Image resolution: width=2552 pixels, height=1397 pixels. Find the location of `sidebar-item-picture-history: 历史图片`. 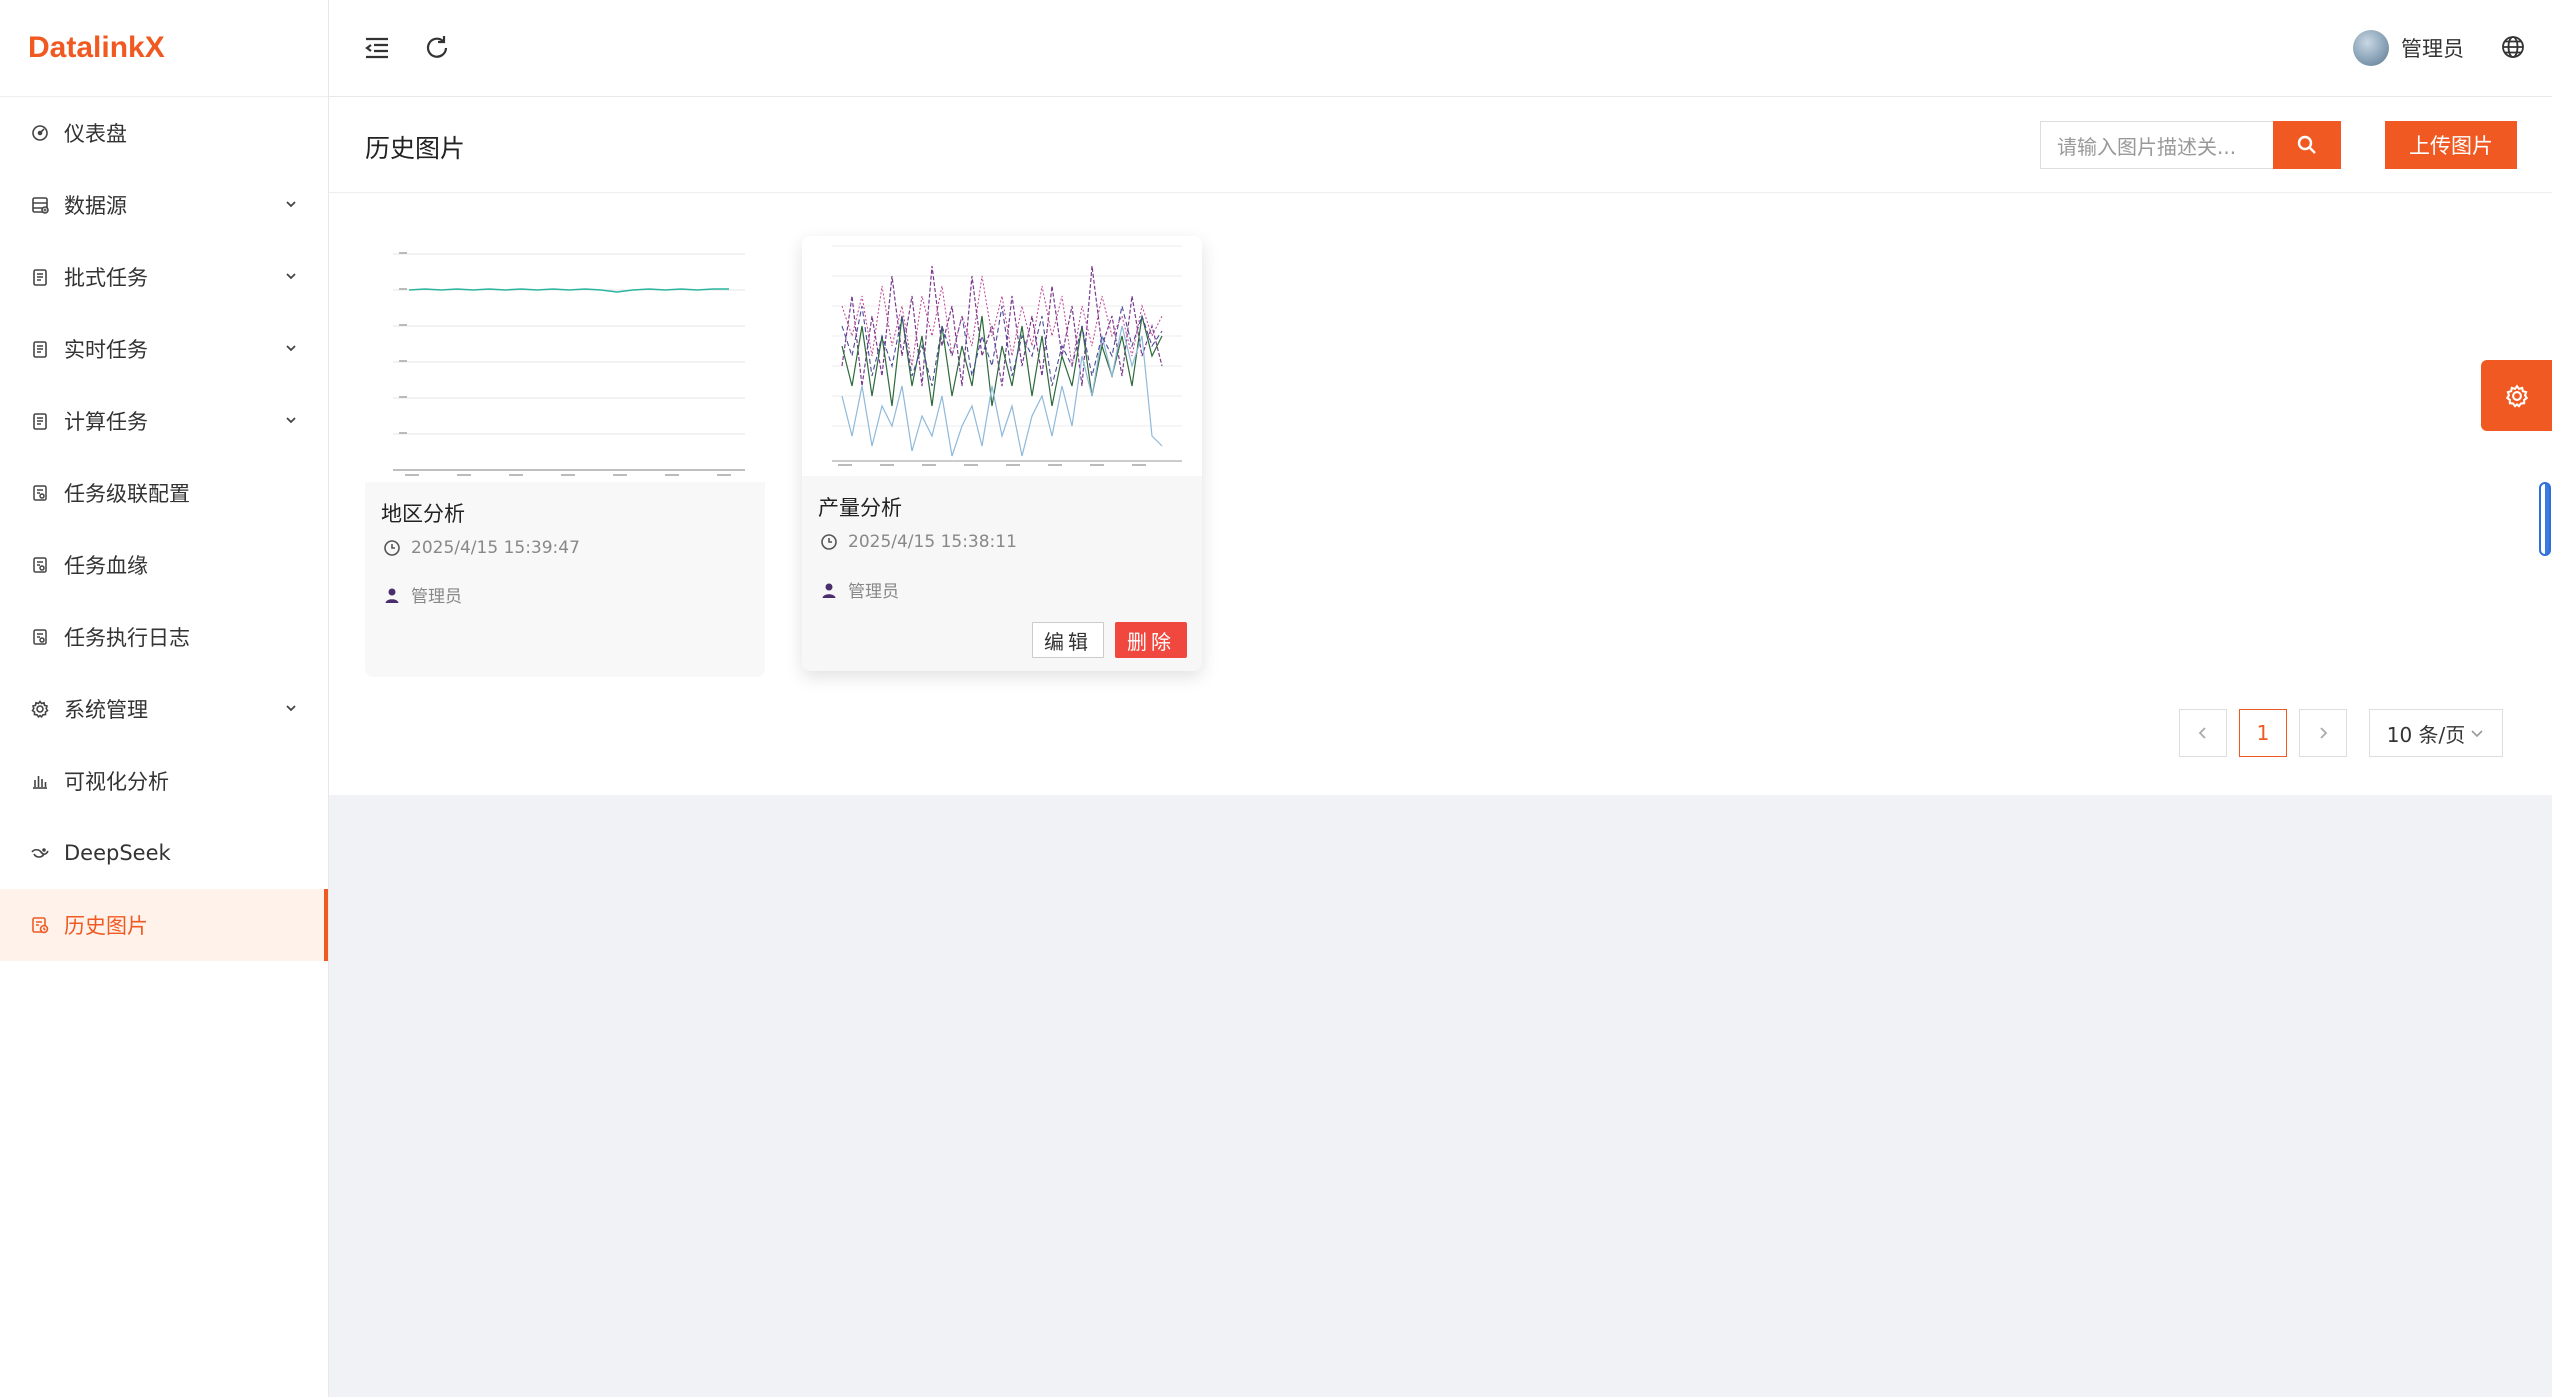

sidebar-item-picture-history: 历史图片 is located at coordinates (164, 925).